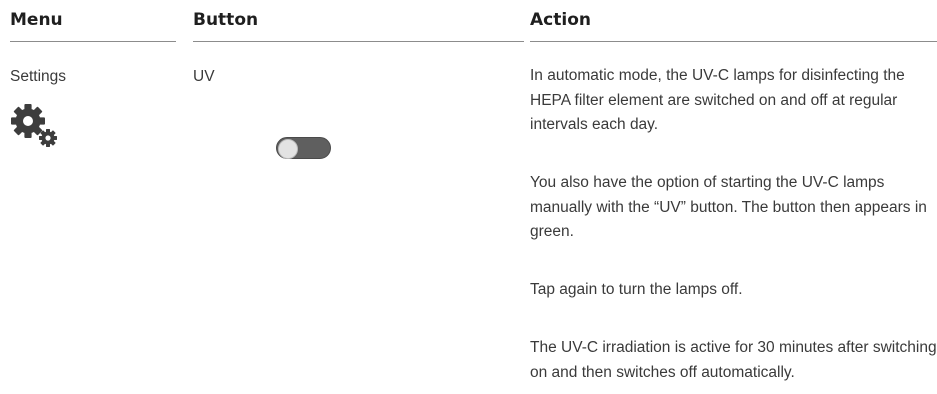 This screenshot has width=937, height=394. I want to click on action-paragraph-turn-off: Tap again to turn the lamps off., so click(636, 289).